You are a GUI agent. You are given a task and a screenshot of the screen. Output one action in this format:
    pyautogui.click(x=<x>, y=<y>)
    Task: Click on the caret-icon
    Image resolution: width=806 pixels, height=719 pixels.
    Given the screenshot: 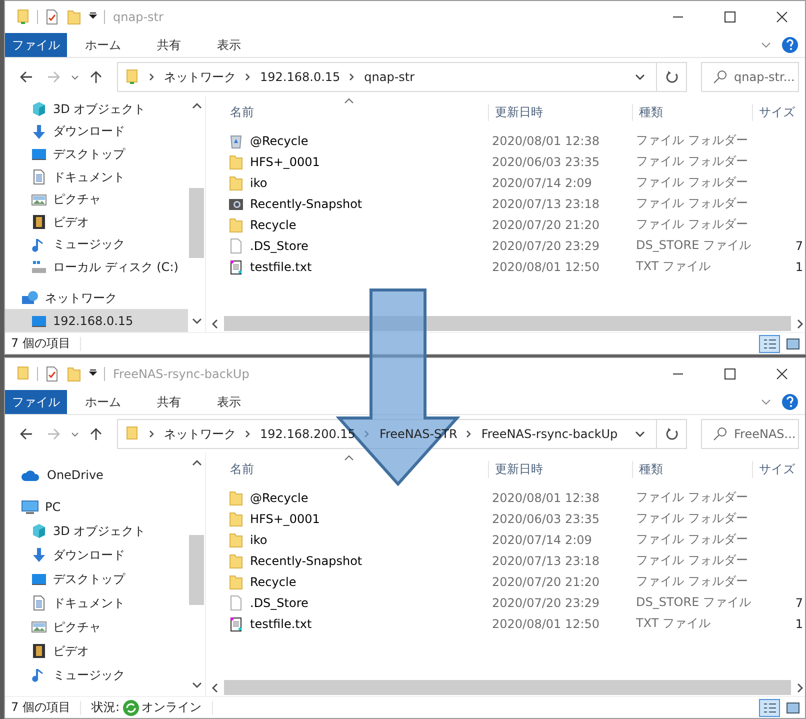 What is the action you would take?
    pyautogui.click(x=75, y=77)
    